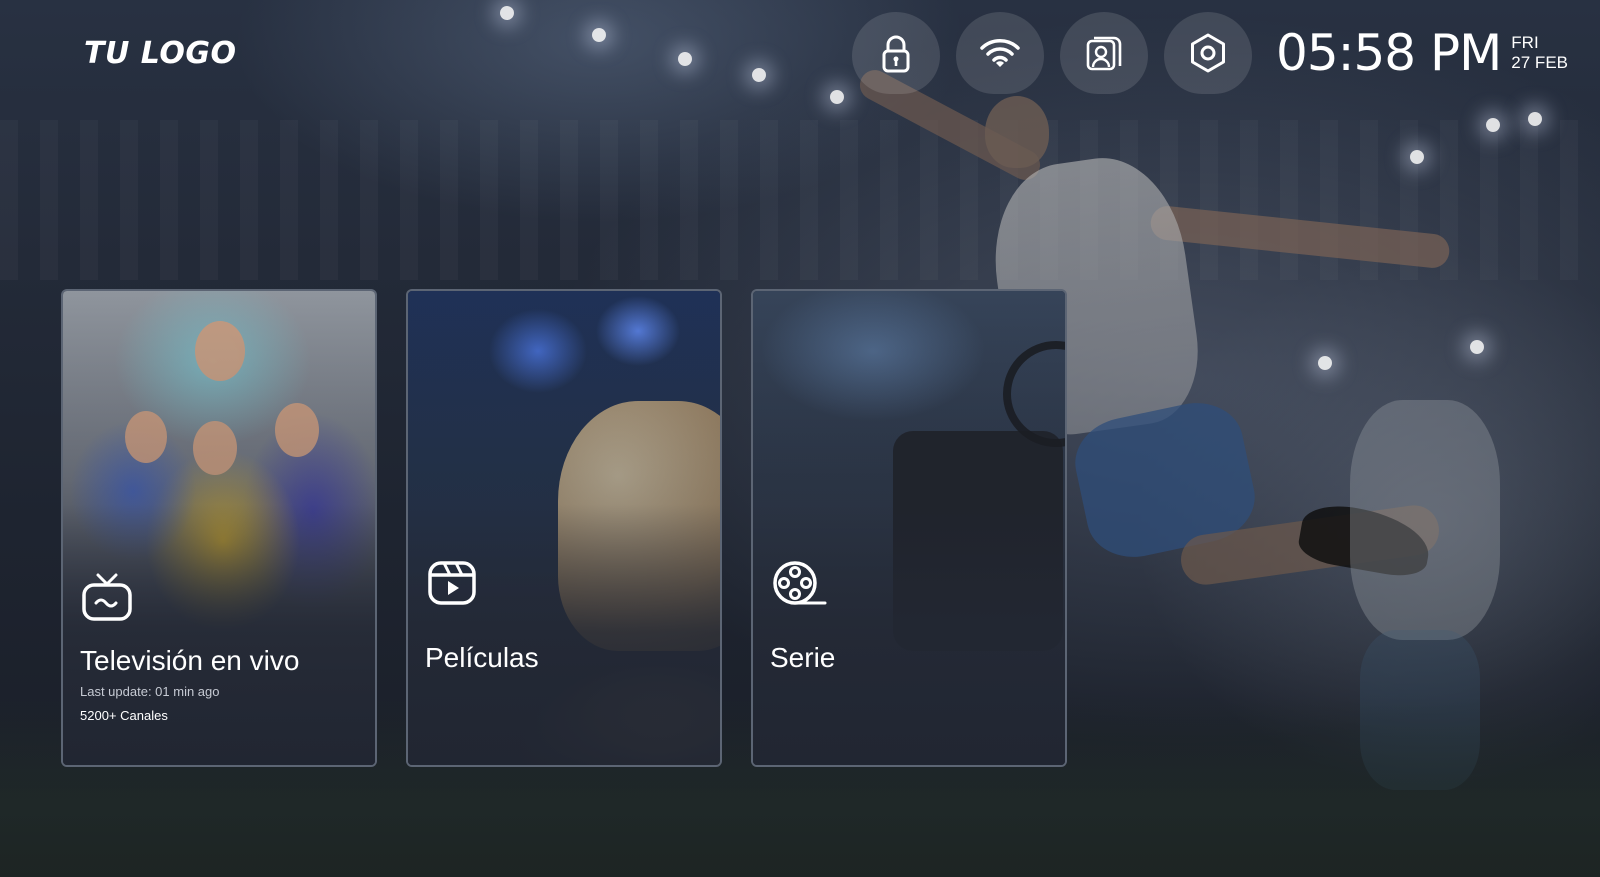 The width and height of the screenshot is (1600, 877). I want to click on card-title: Televisión en vivo, so click(190, 660).